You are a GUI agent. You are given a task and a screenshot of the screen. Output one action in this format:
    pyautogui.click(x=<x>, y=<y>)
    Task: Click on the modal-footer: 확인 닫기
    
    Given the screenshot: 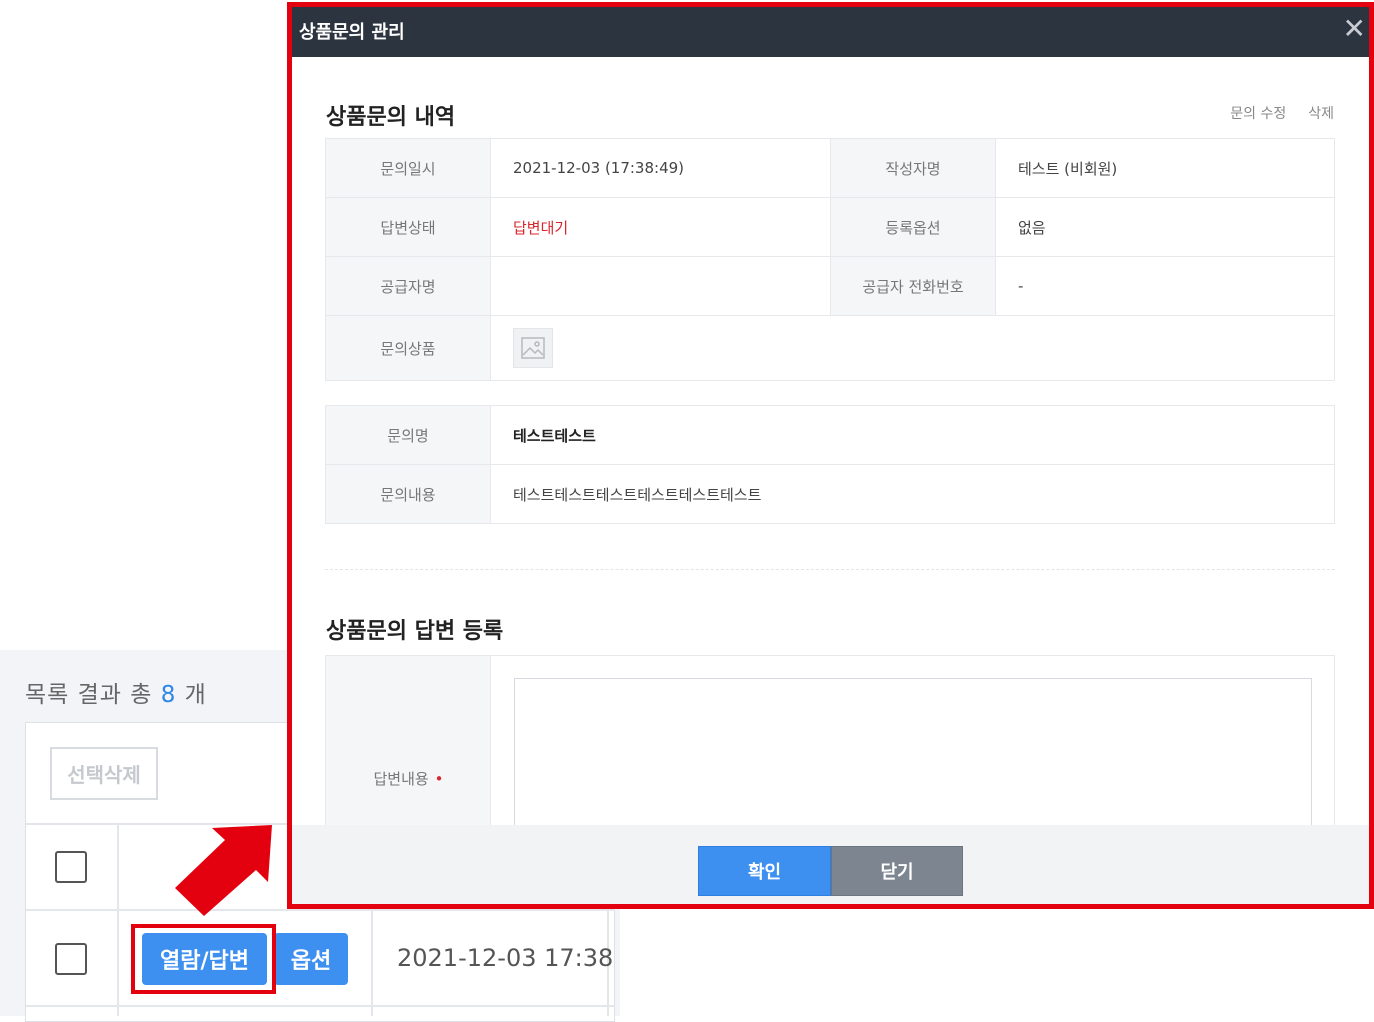 What is the action you would take?
    pyautogui.click(x=830, y=864)
    